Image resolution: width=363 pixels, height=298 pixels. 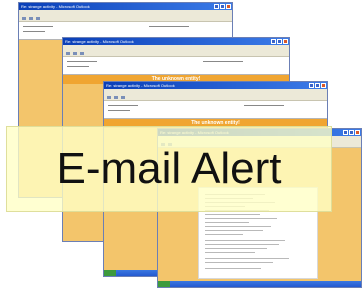 I want to click on taskbar, so click(x=259, y=284).